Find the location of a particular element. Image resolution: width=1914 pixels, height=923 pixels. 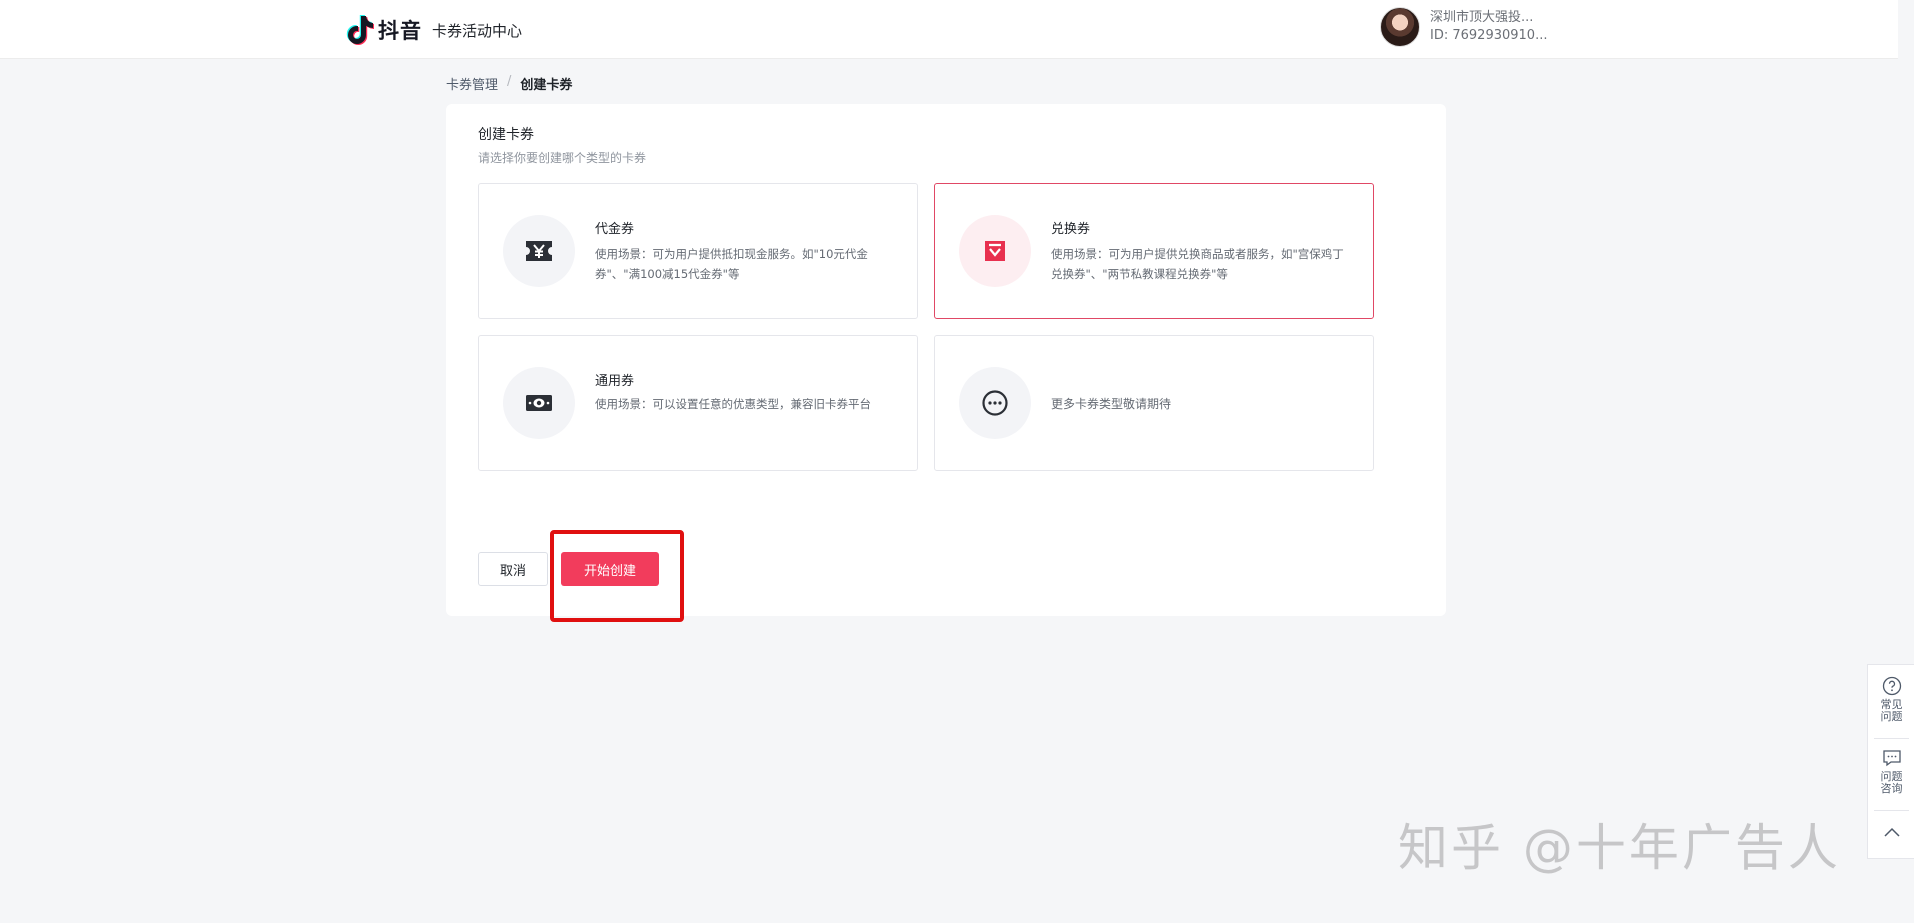

more-dots-icon is located at coordinates (995, 403).